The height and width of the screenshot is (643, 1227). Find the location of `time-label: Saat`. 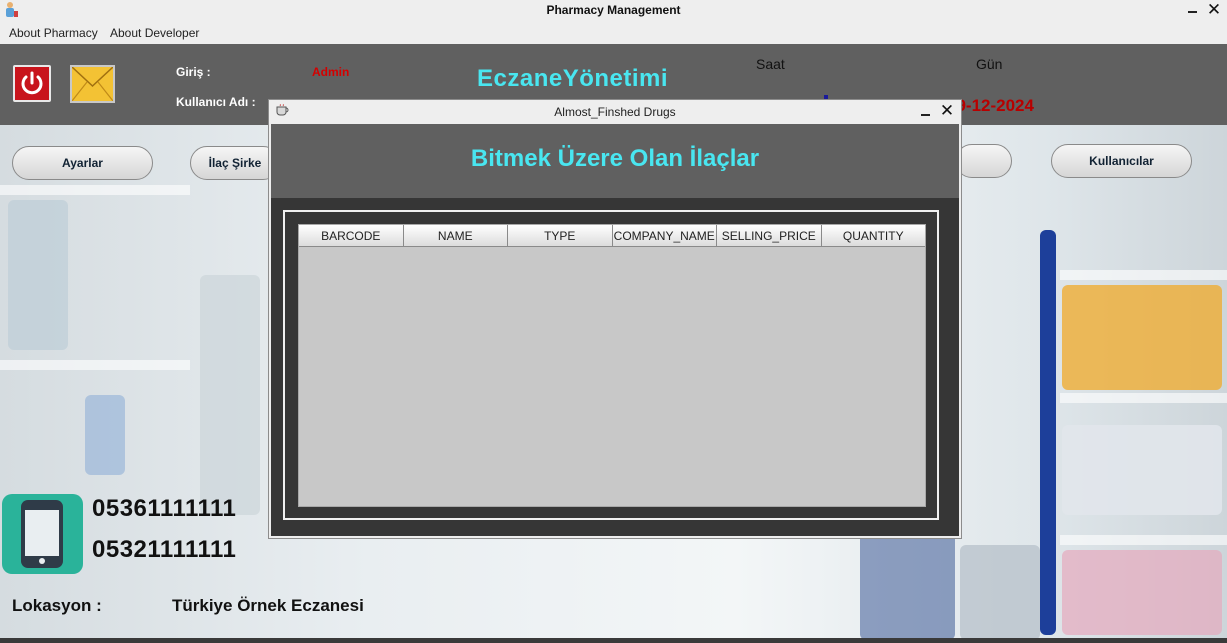

time-label: Saat is located at coordinates (770, 64).